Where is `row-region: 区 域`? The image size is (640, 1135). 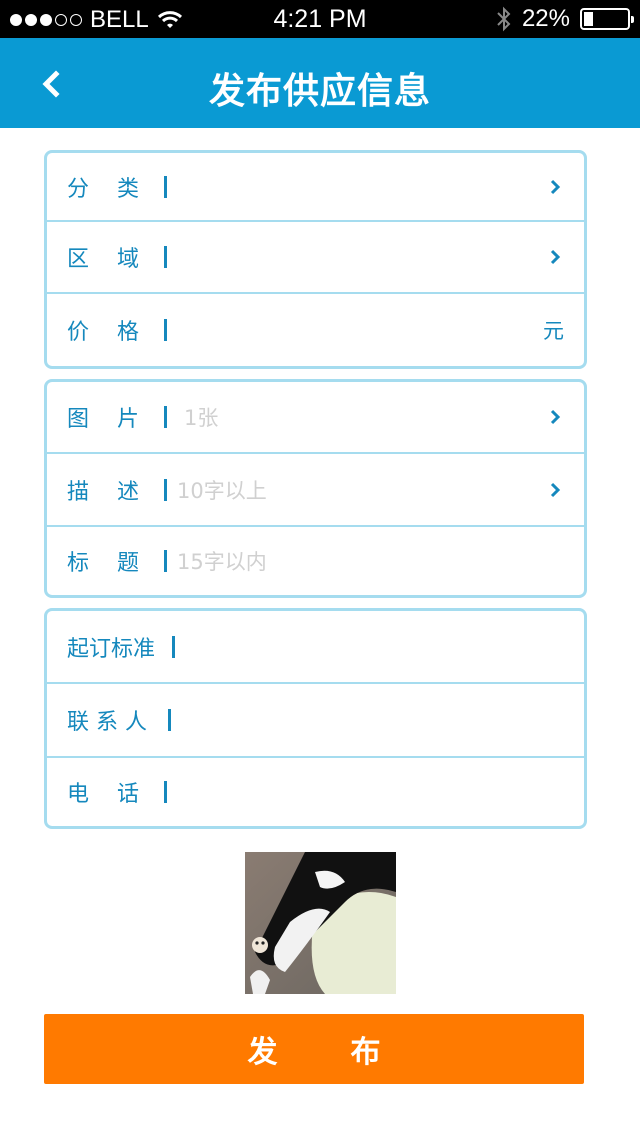
row-region: 区 域 is located at coordinates (315, 258).